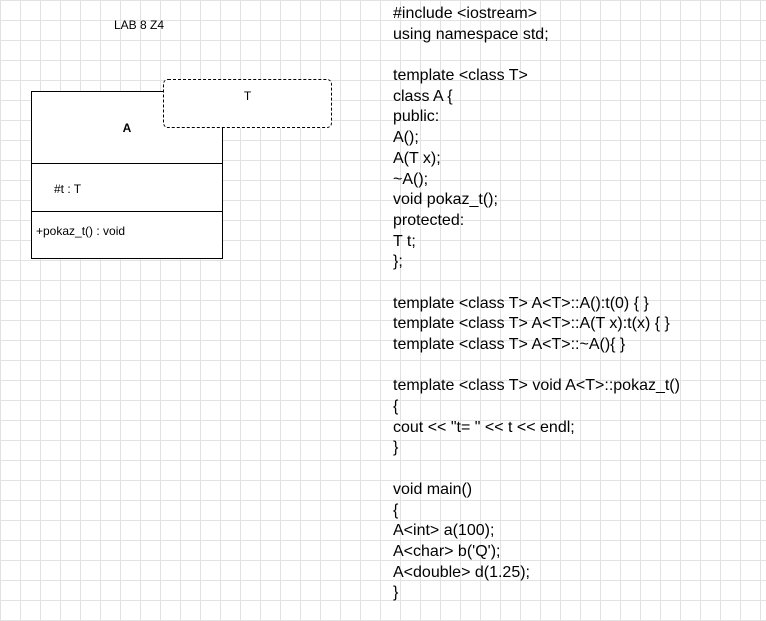 The height and width of the screenshot is (621, 766). Describe the element at coordinates (68, 189) in the screenshot. I see `uml-attribute-t: #t : T` at that location.